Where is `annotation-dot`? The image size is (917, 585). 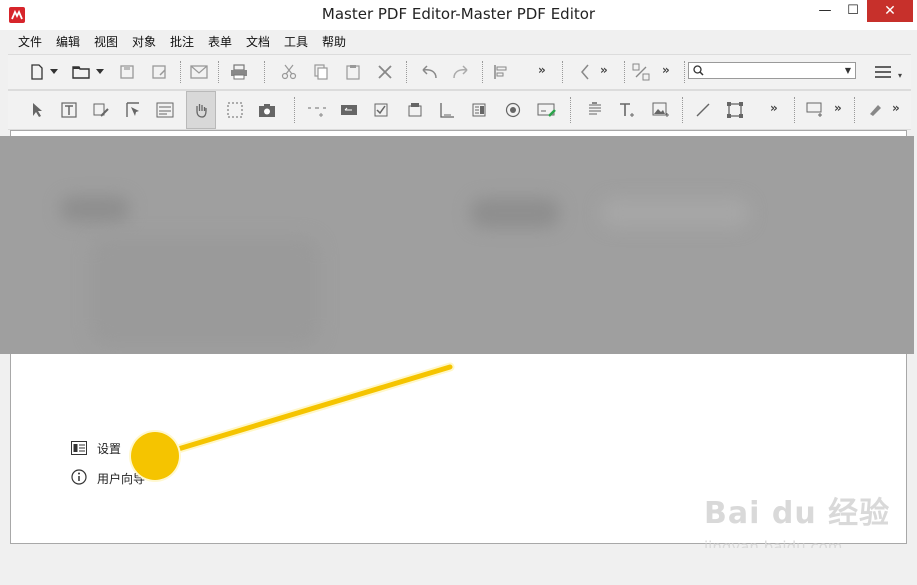
annotation-dot is located at coordinates (155, 456).